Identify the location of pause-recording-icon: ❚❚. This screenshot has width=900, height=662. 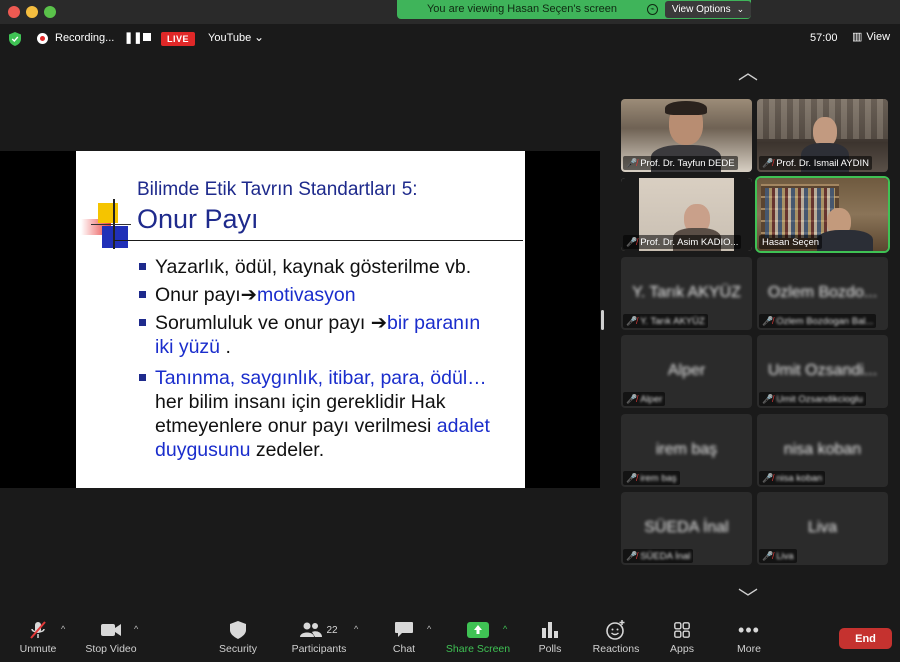
(133, 37).